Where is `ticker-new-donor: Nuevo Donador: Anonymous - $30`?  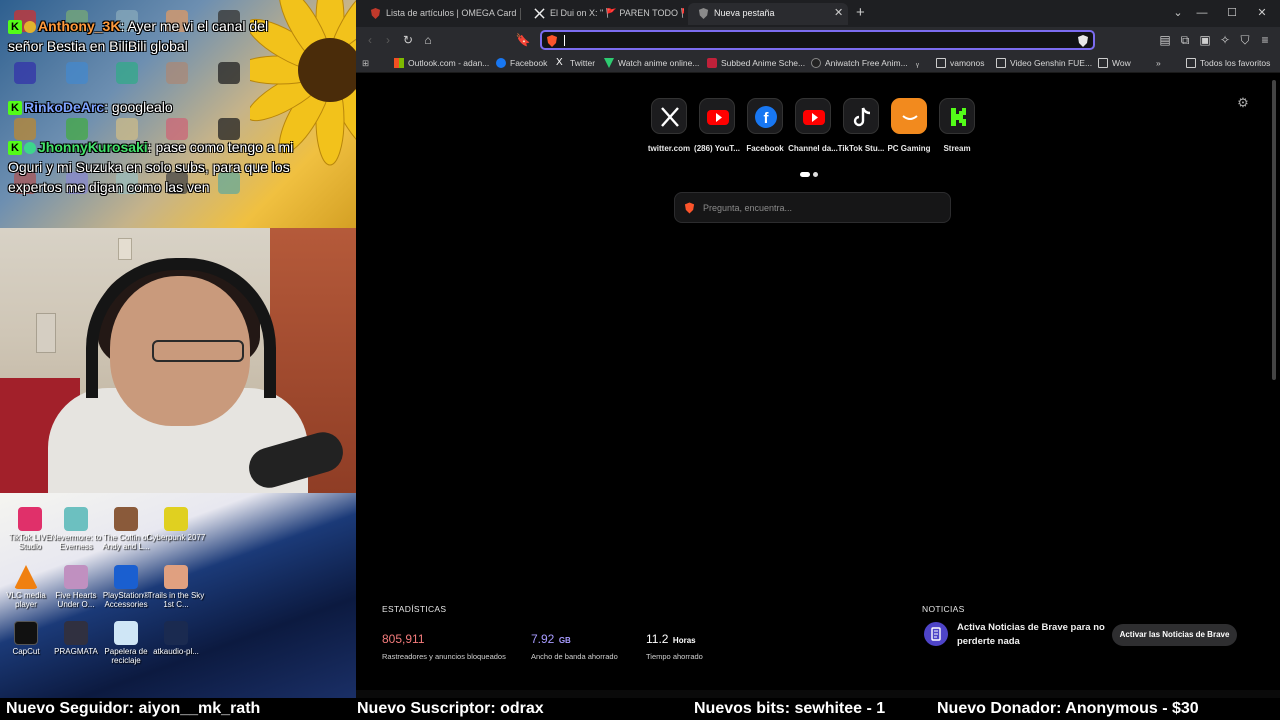 ticker-new-donor: Nuevo Donador: Anonymous - $30 is located at coordinates (1068, 708).